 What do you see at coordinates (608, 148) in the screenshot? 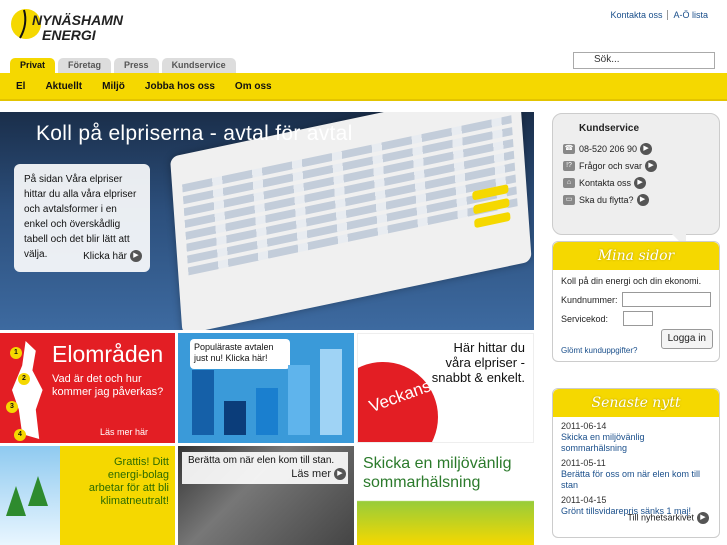
I see `ks-label: 08-520 206 90` at bounding box center [608, 148].